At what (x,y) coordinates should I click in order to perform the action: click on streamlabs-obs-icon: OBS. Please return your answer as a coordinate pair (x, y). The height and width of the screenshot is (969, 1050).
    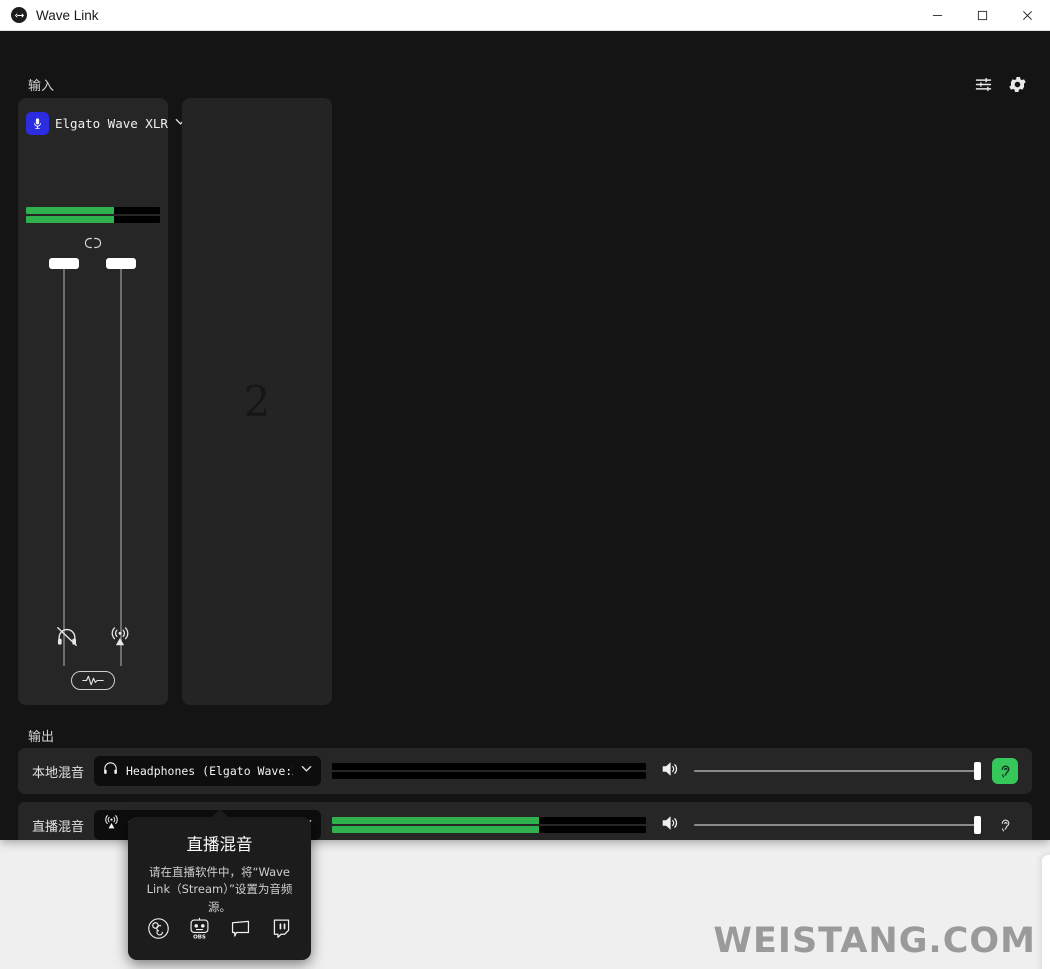
    Looking at the image, I should click on (199, 931).